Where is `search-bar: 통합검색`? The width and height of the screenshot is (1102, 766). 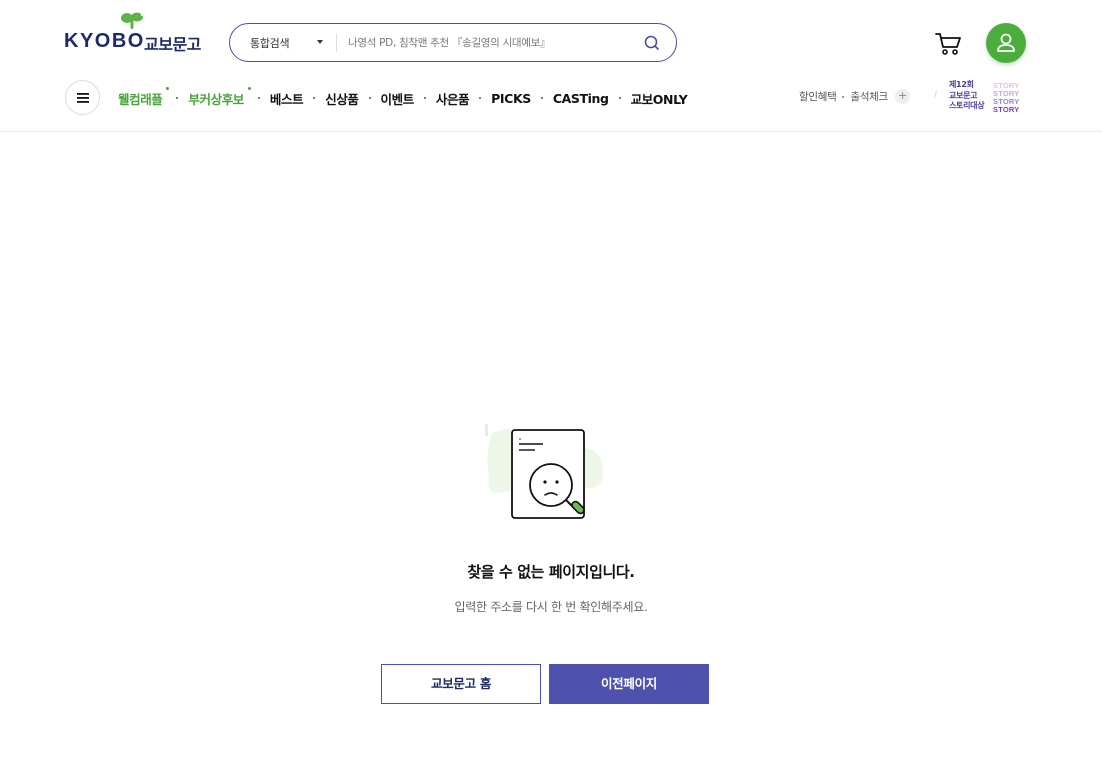
search-bar: 통합검색 is located at coordinates (453, 42).